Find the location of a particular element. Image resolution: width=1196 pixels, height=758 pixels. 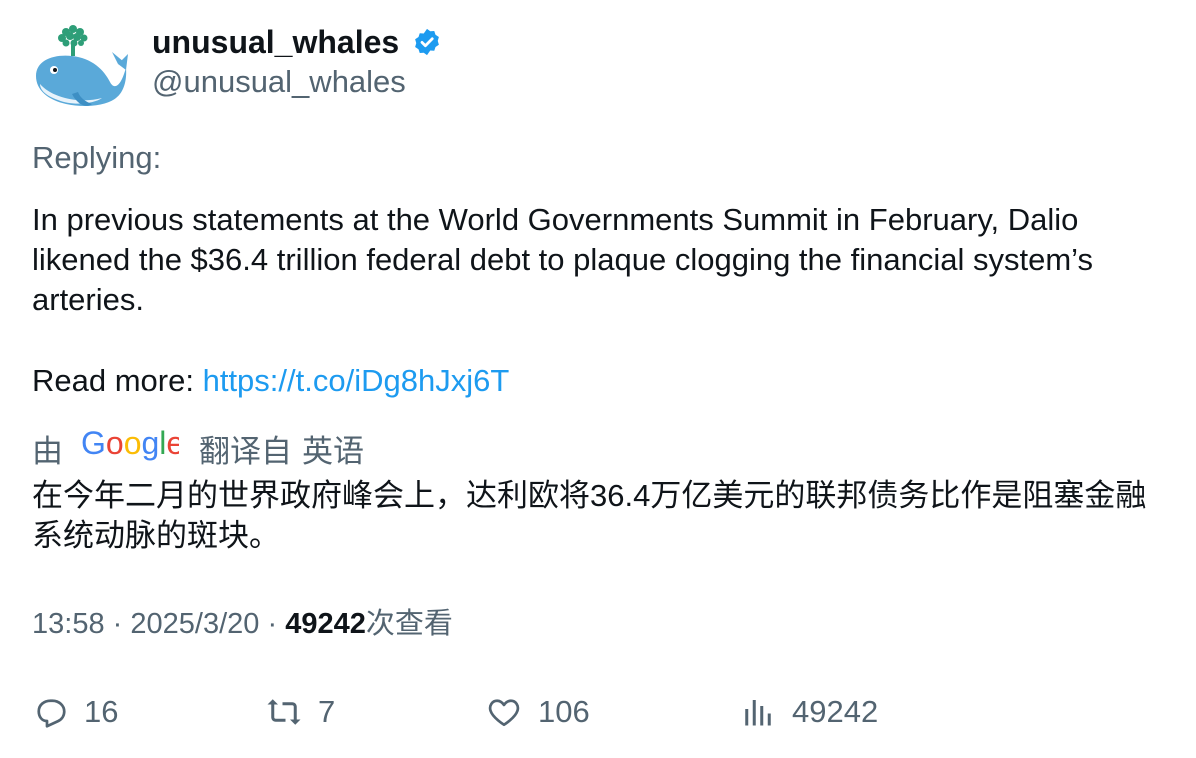

views-button: 49242 is located at coordinates (809, 712).